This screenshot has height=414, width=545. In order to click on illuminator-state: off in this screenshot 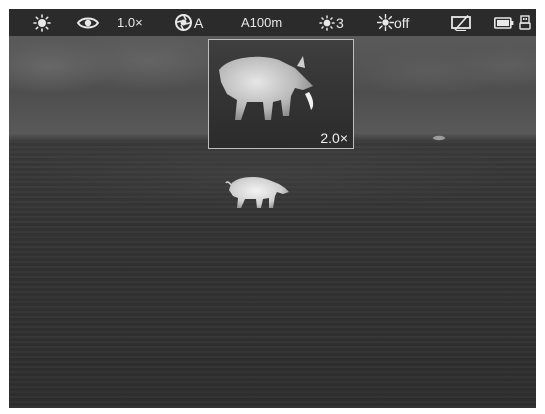, I will do `click(402, 22)`.